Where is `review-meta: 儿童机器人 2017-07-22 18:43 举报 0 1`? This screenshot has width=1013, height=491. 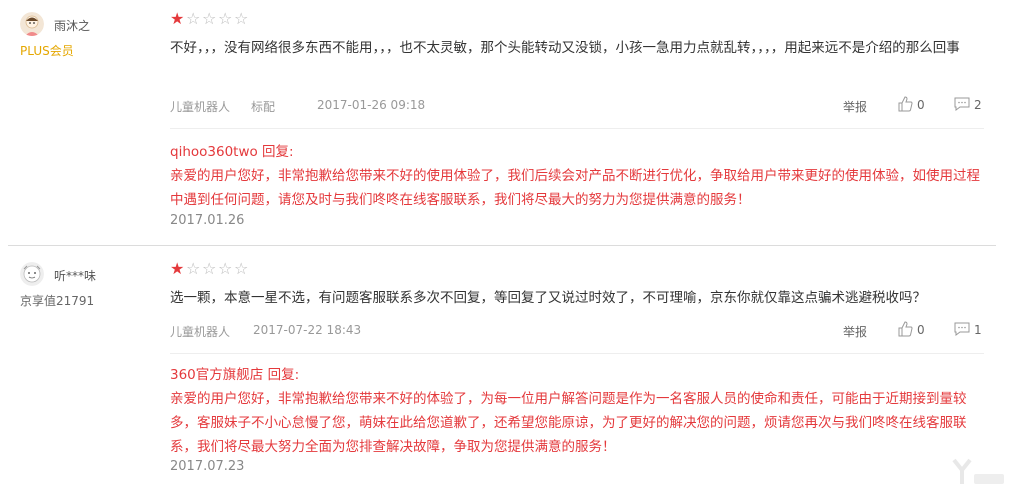
review-meta: 儿童机器人 2017-07-22 18:43 举报 0 1 is located at coordinates (577, 332).